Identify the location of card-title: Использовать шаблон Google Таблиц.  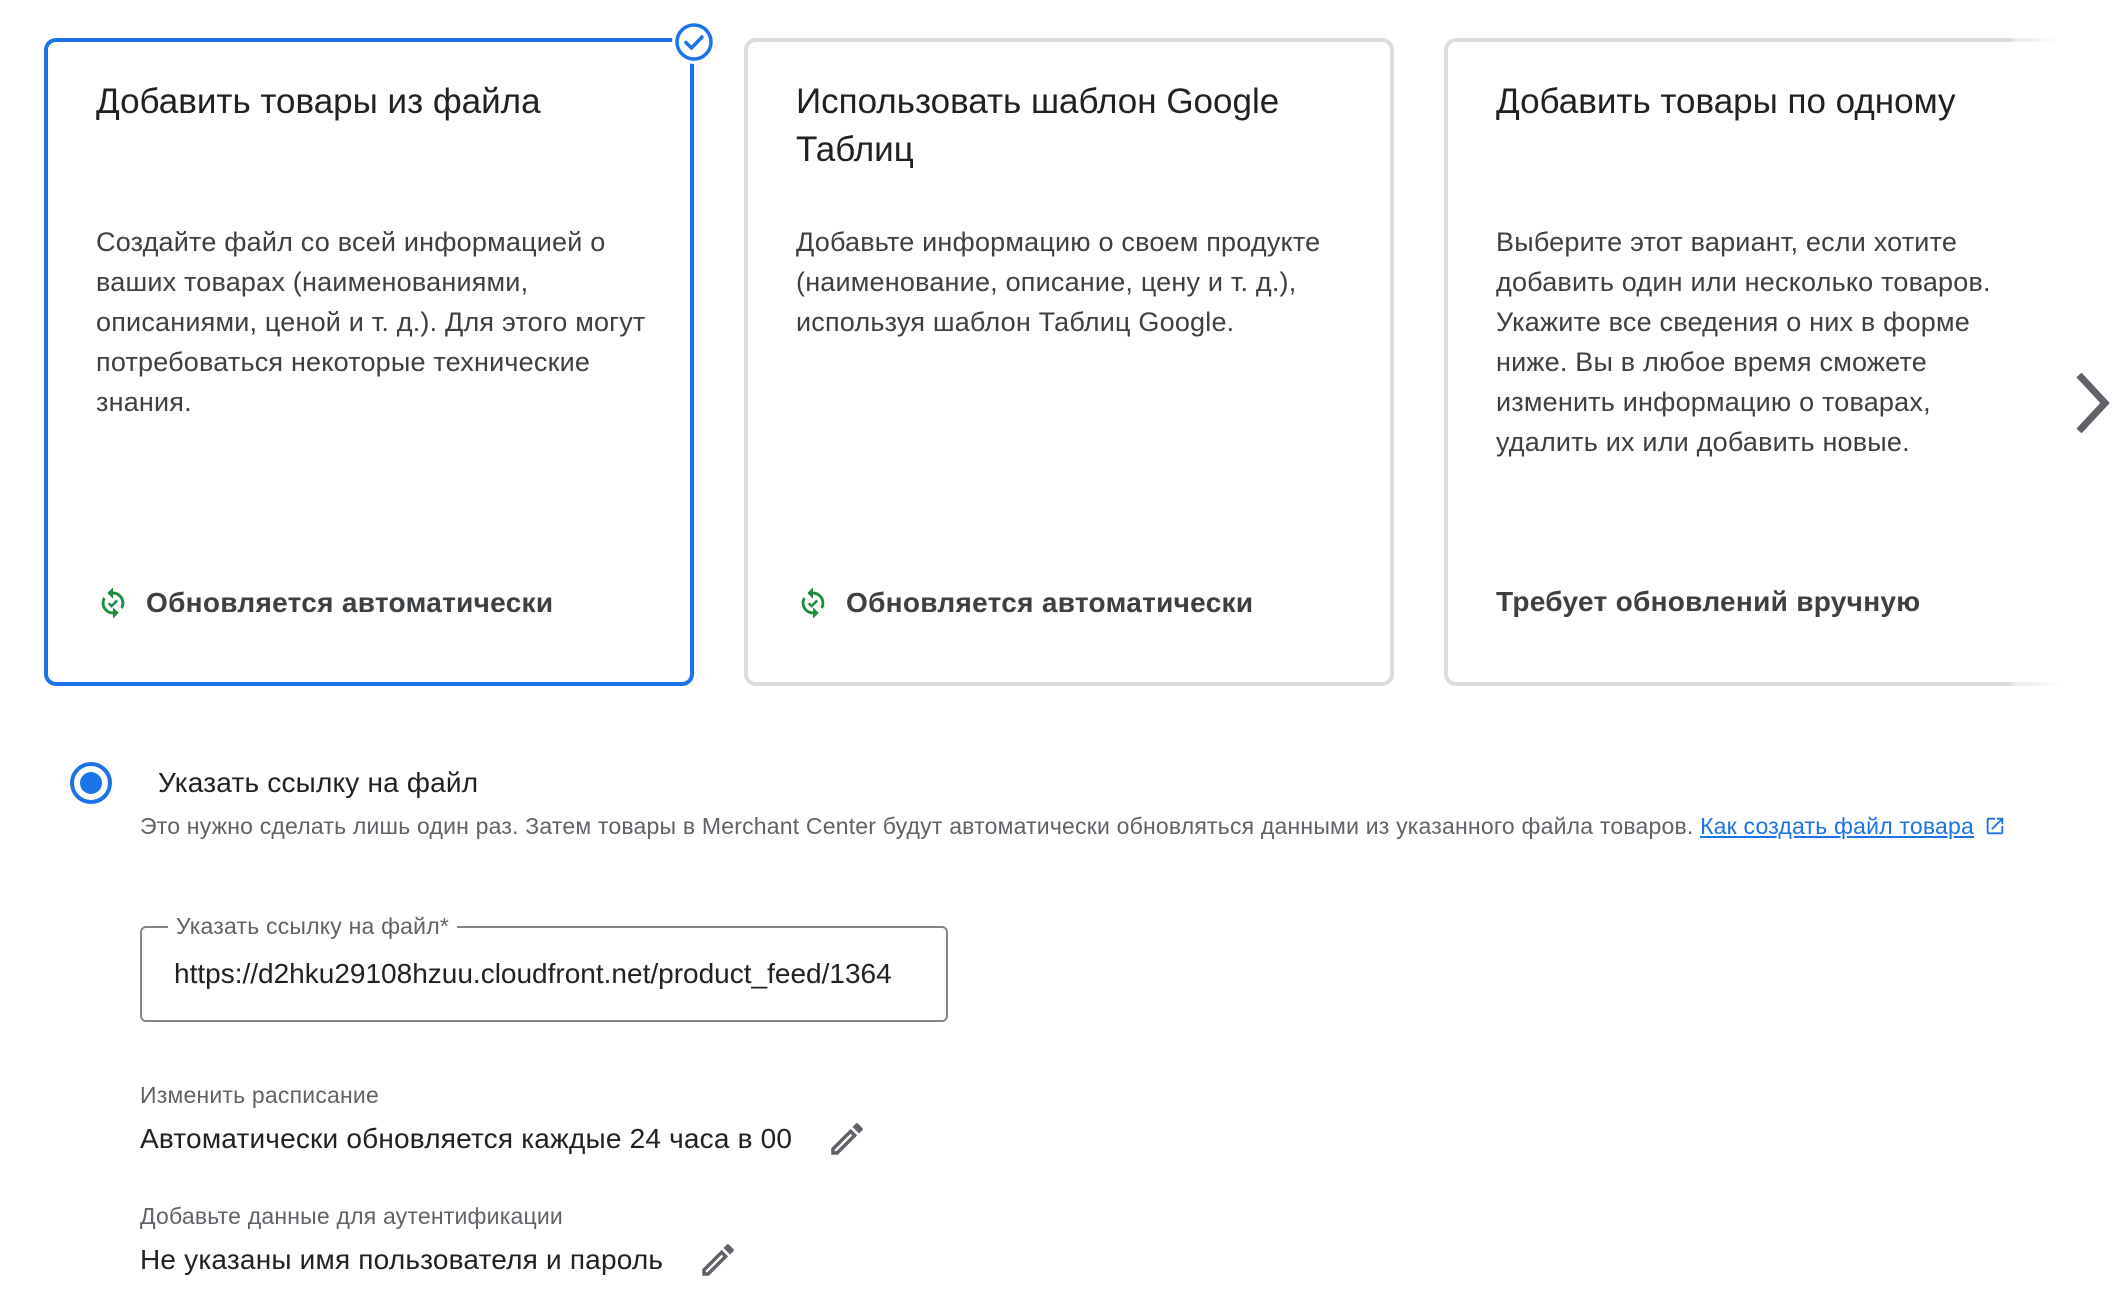
(1038, 125).